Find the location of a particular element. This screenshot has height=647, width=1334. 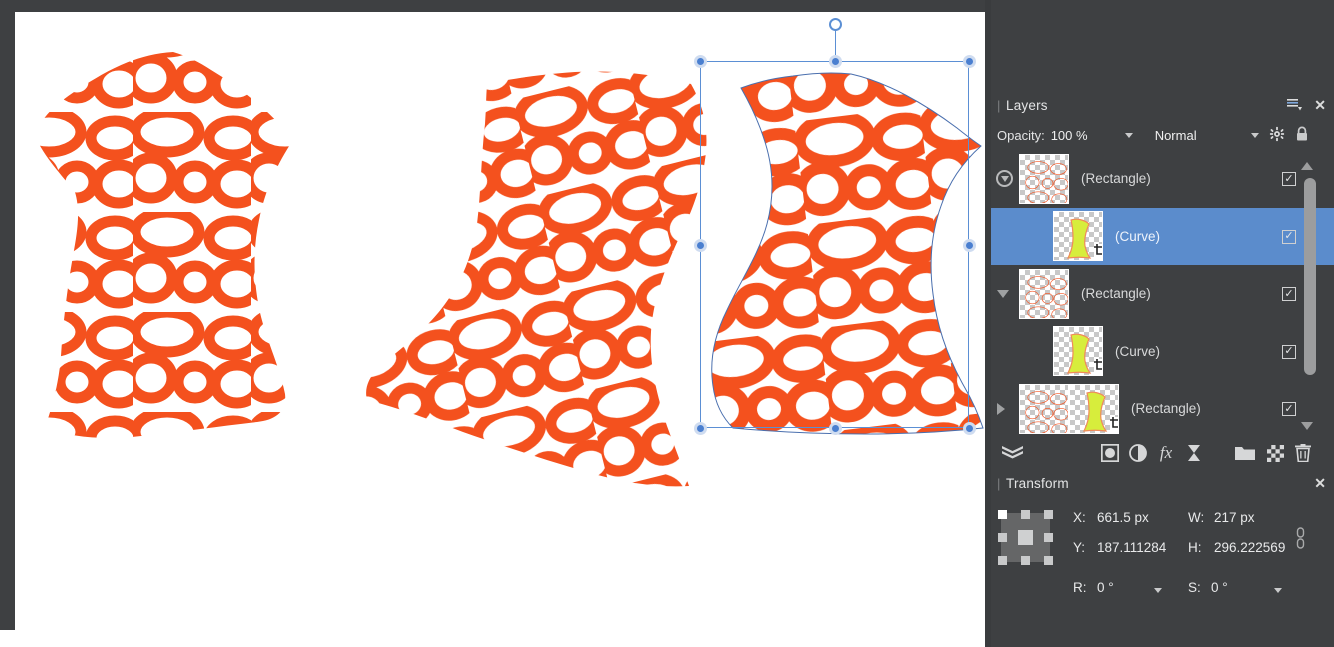

x-label: X: is located at coordinates (1079, 517).